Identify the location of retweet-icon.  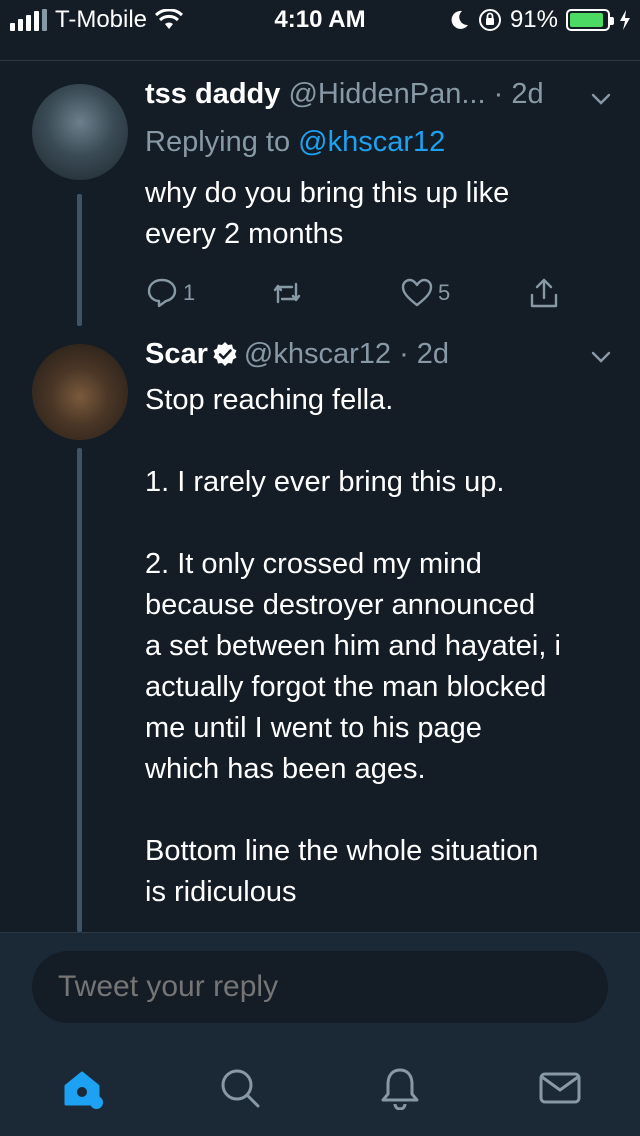
(287, 293).